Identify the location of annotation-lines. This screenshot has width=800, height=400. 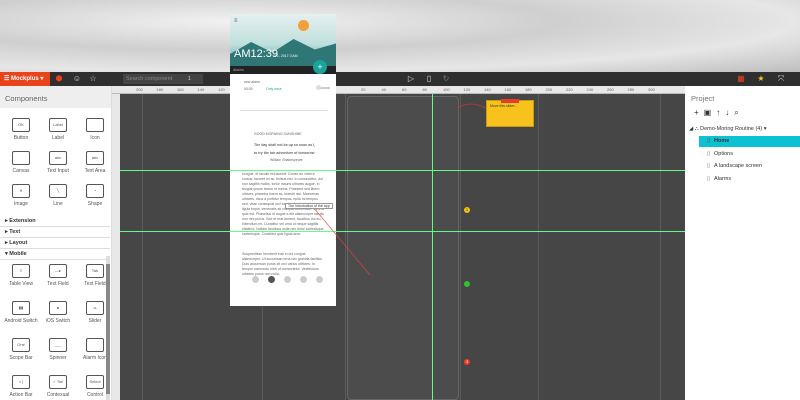
(399, 189).